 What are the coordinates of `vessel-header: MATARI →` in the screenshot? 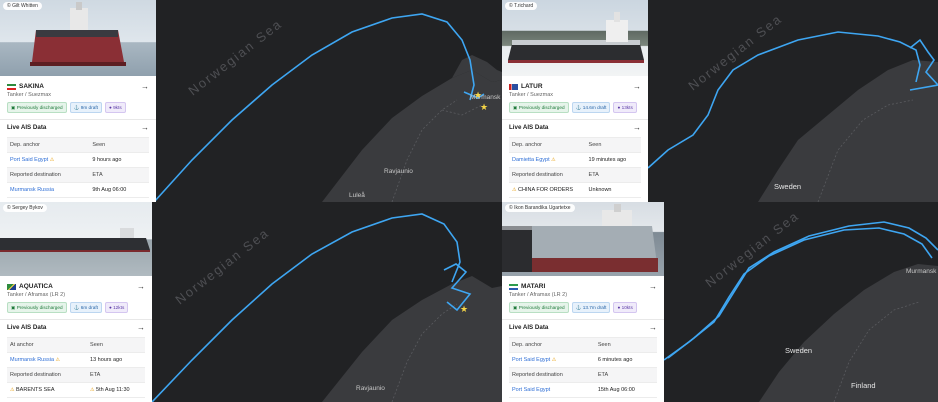 It's located at (583, 286).